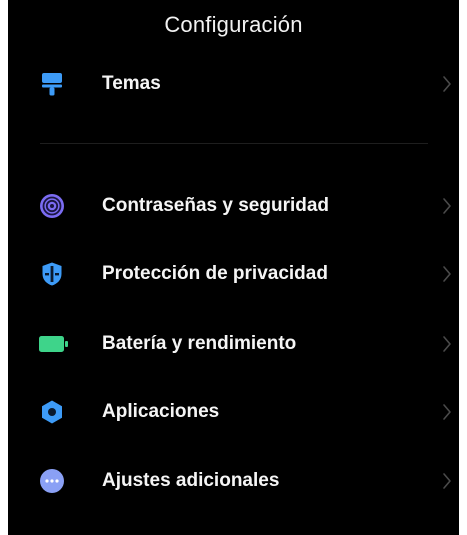  Describe the element at coordinates (233, 84) in the screenshot. I see `settings-item-temas: Temas` at that location.